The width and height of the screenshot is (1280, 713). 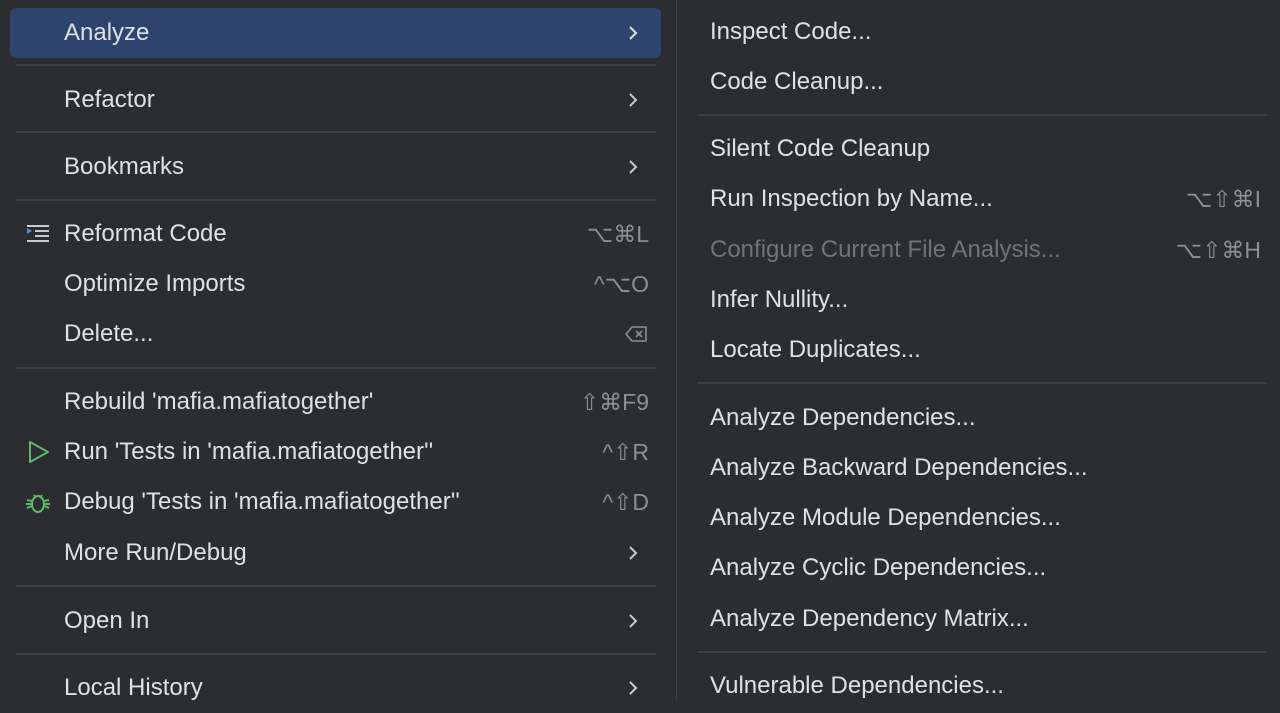 I want to click on menu-item-optimize-imports: Optimize Imports ^⌥O, so click(x=335, y=284).